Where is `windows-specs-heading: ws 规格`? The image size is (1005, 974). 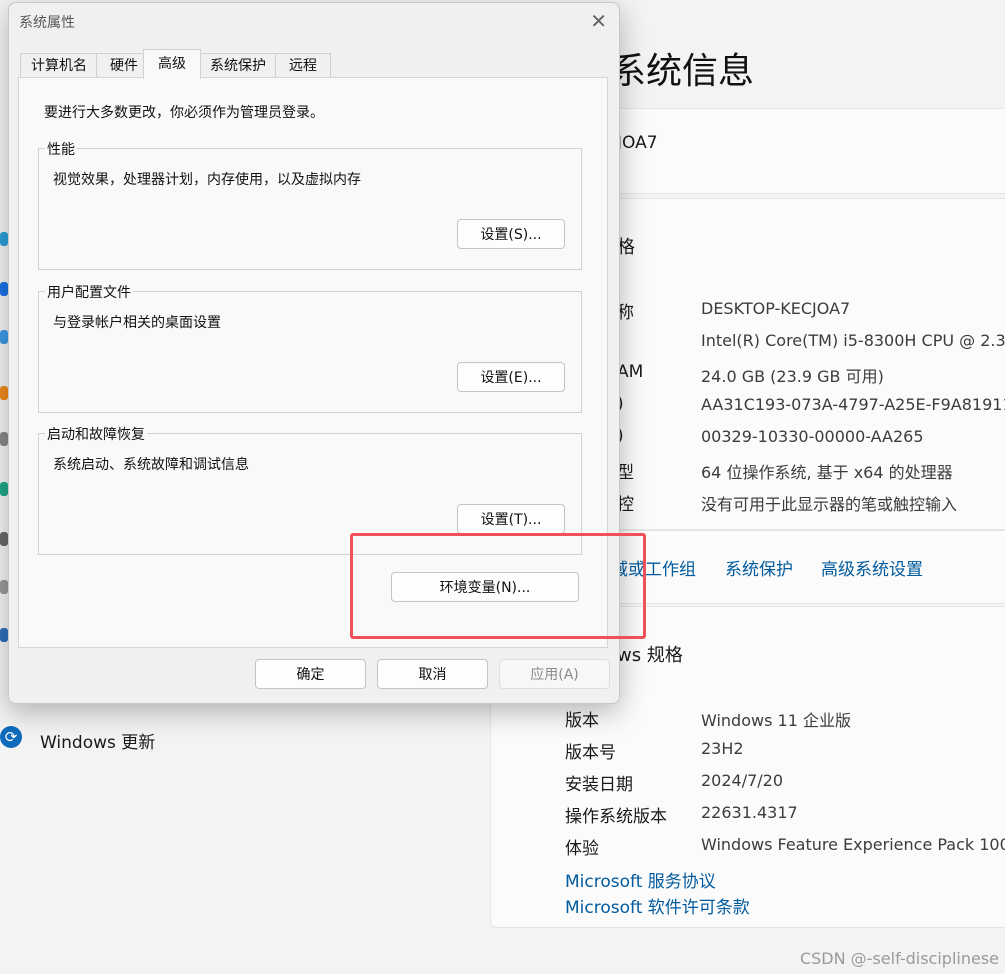
windows-specs-heading: ws 规格 is located at coordinates (650, 655).